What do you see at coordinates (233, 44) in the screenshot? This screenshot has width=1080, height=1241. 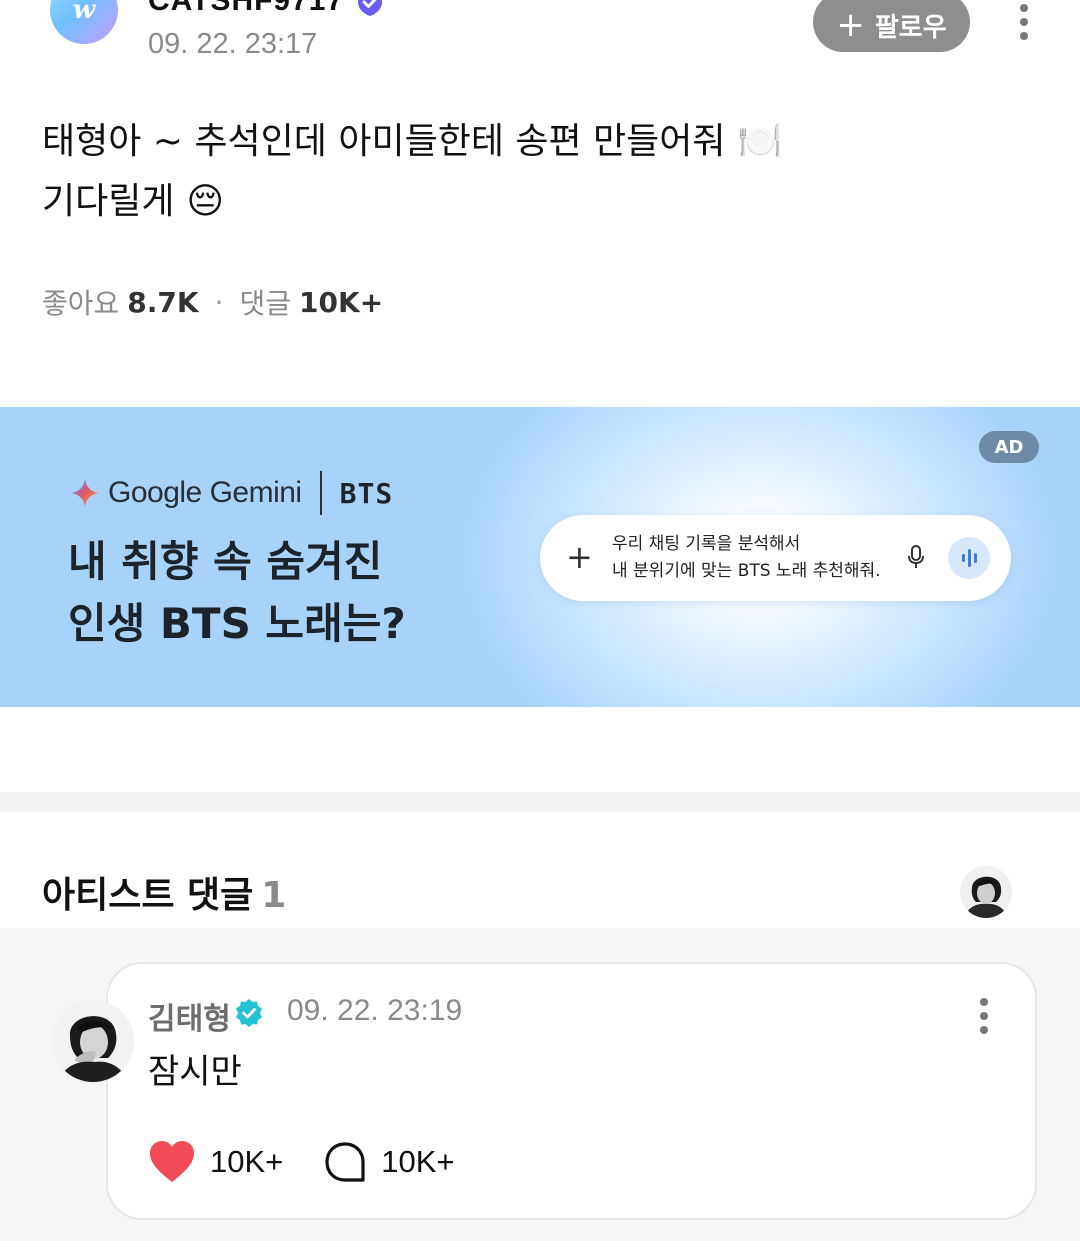 I see `post-timestamp: 09. 22. 23:17` at bounding box center [233, 44].